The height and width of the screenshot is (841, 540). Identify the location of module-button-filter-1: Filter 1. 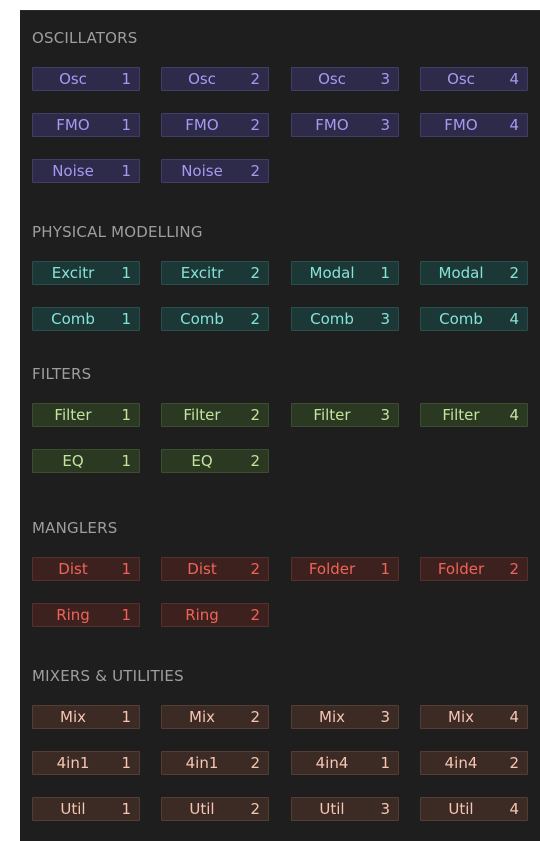
(86, 415).